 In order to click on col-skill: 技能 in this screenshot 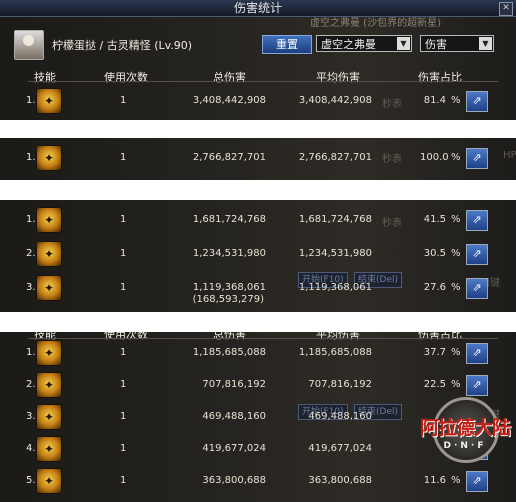, I will do `click(45, 77)`.